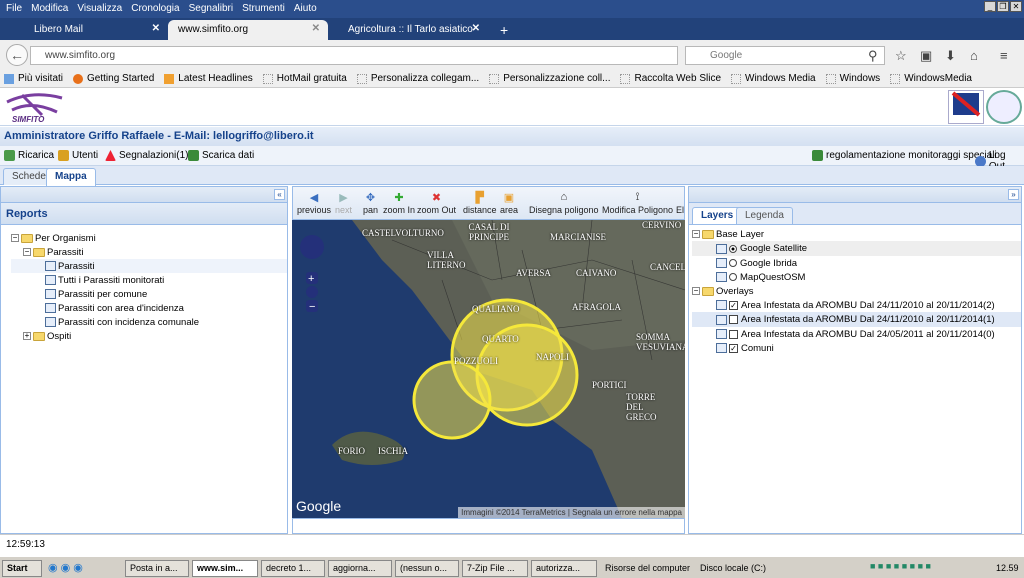  Describe the element at coordinates (33, 78) in the screenshot. I see `bookmark: Più visitati` at that location.